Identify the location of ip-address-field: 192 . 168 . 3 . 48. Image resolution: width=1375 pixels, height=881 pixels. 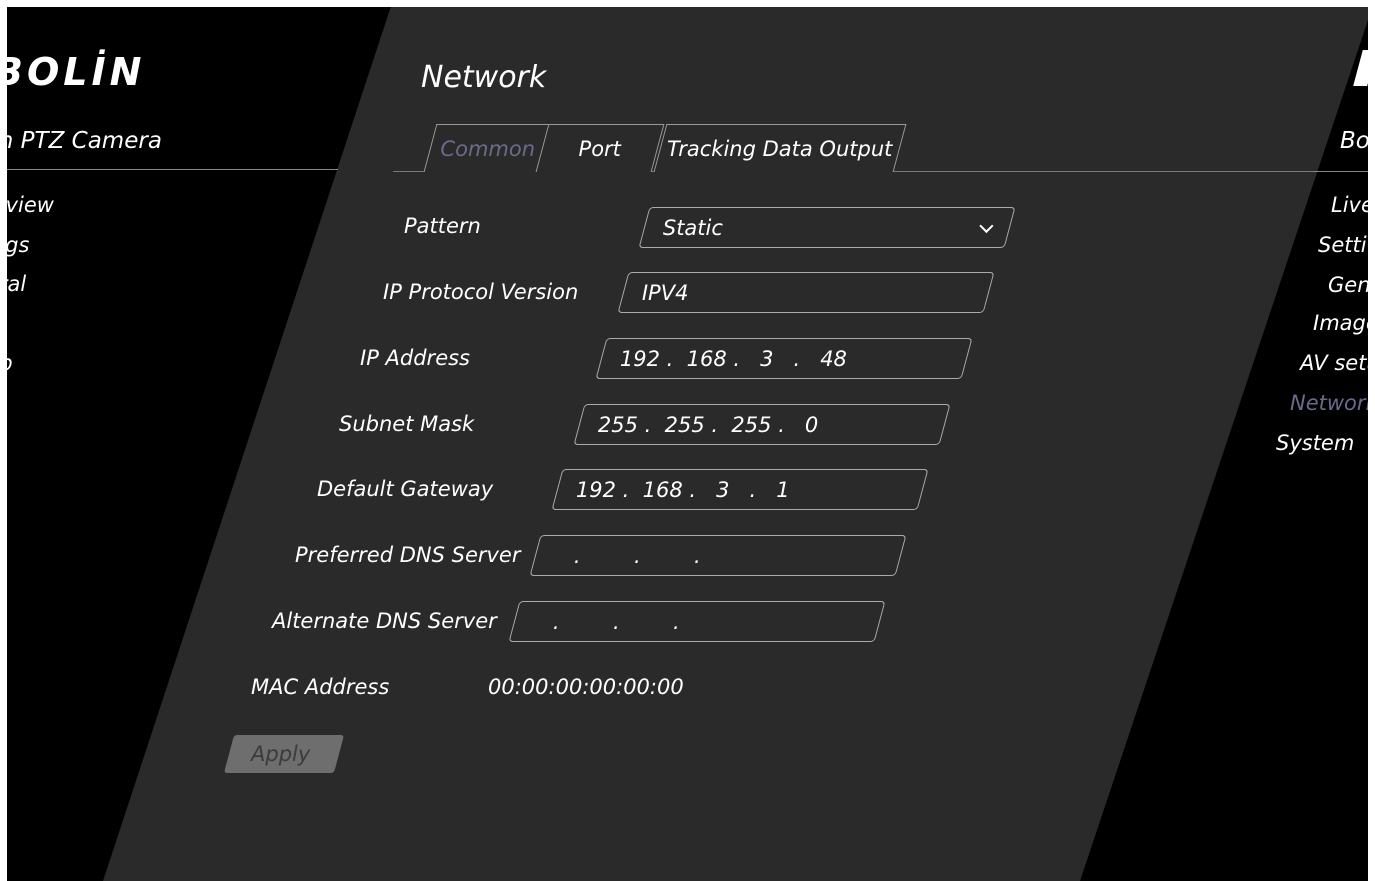
(784, 358).